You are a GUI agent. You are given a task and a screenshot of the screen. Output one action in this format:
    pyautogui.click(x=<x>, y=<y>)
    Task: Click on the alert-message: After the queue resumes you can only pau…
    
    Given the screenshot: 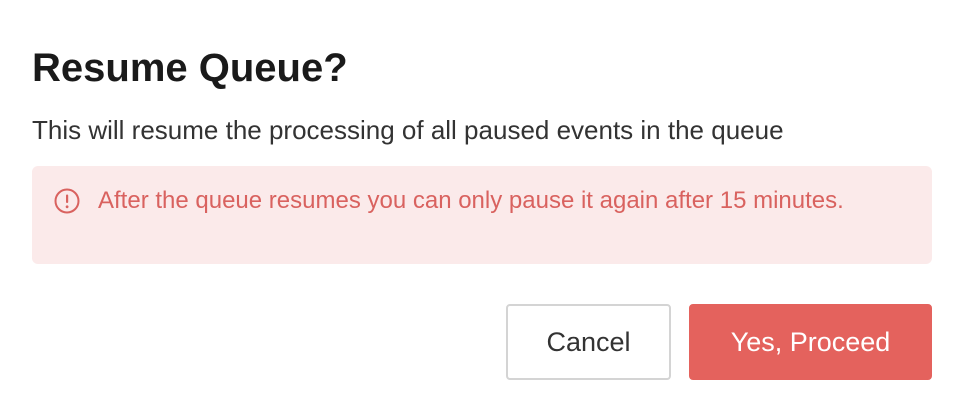 What is the action you would take?
    pyautogui.click(x=471, y=200)
    